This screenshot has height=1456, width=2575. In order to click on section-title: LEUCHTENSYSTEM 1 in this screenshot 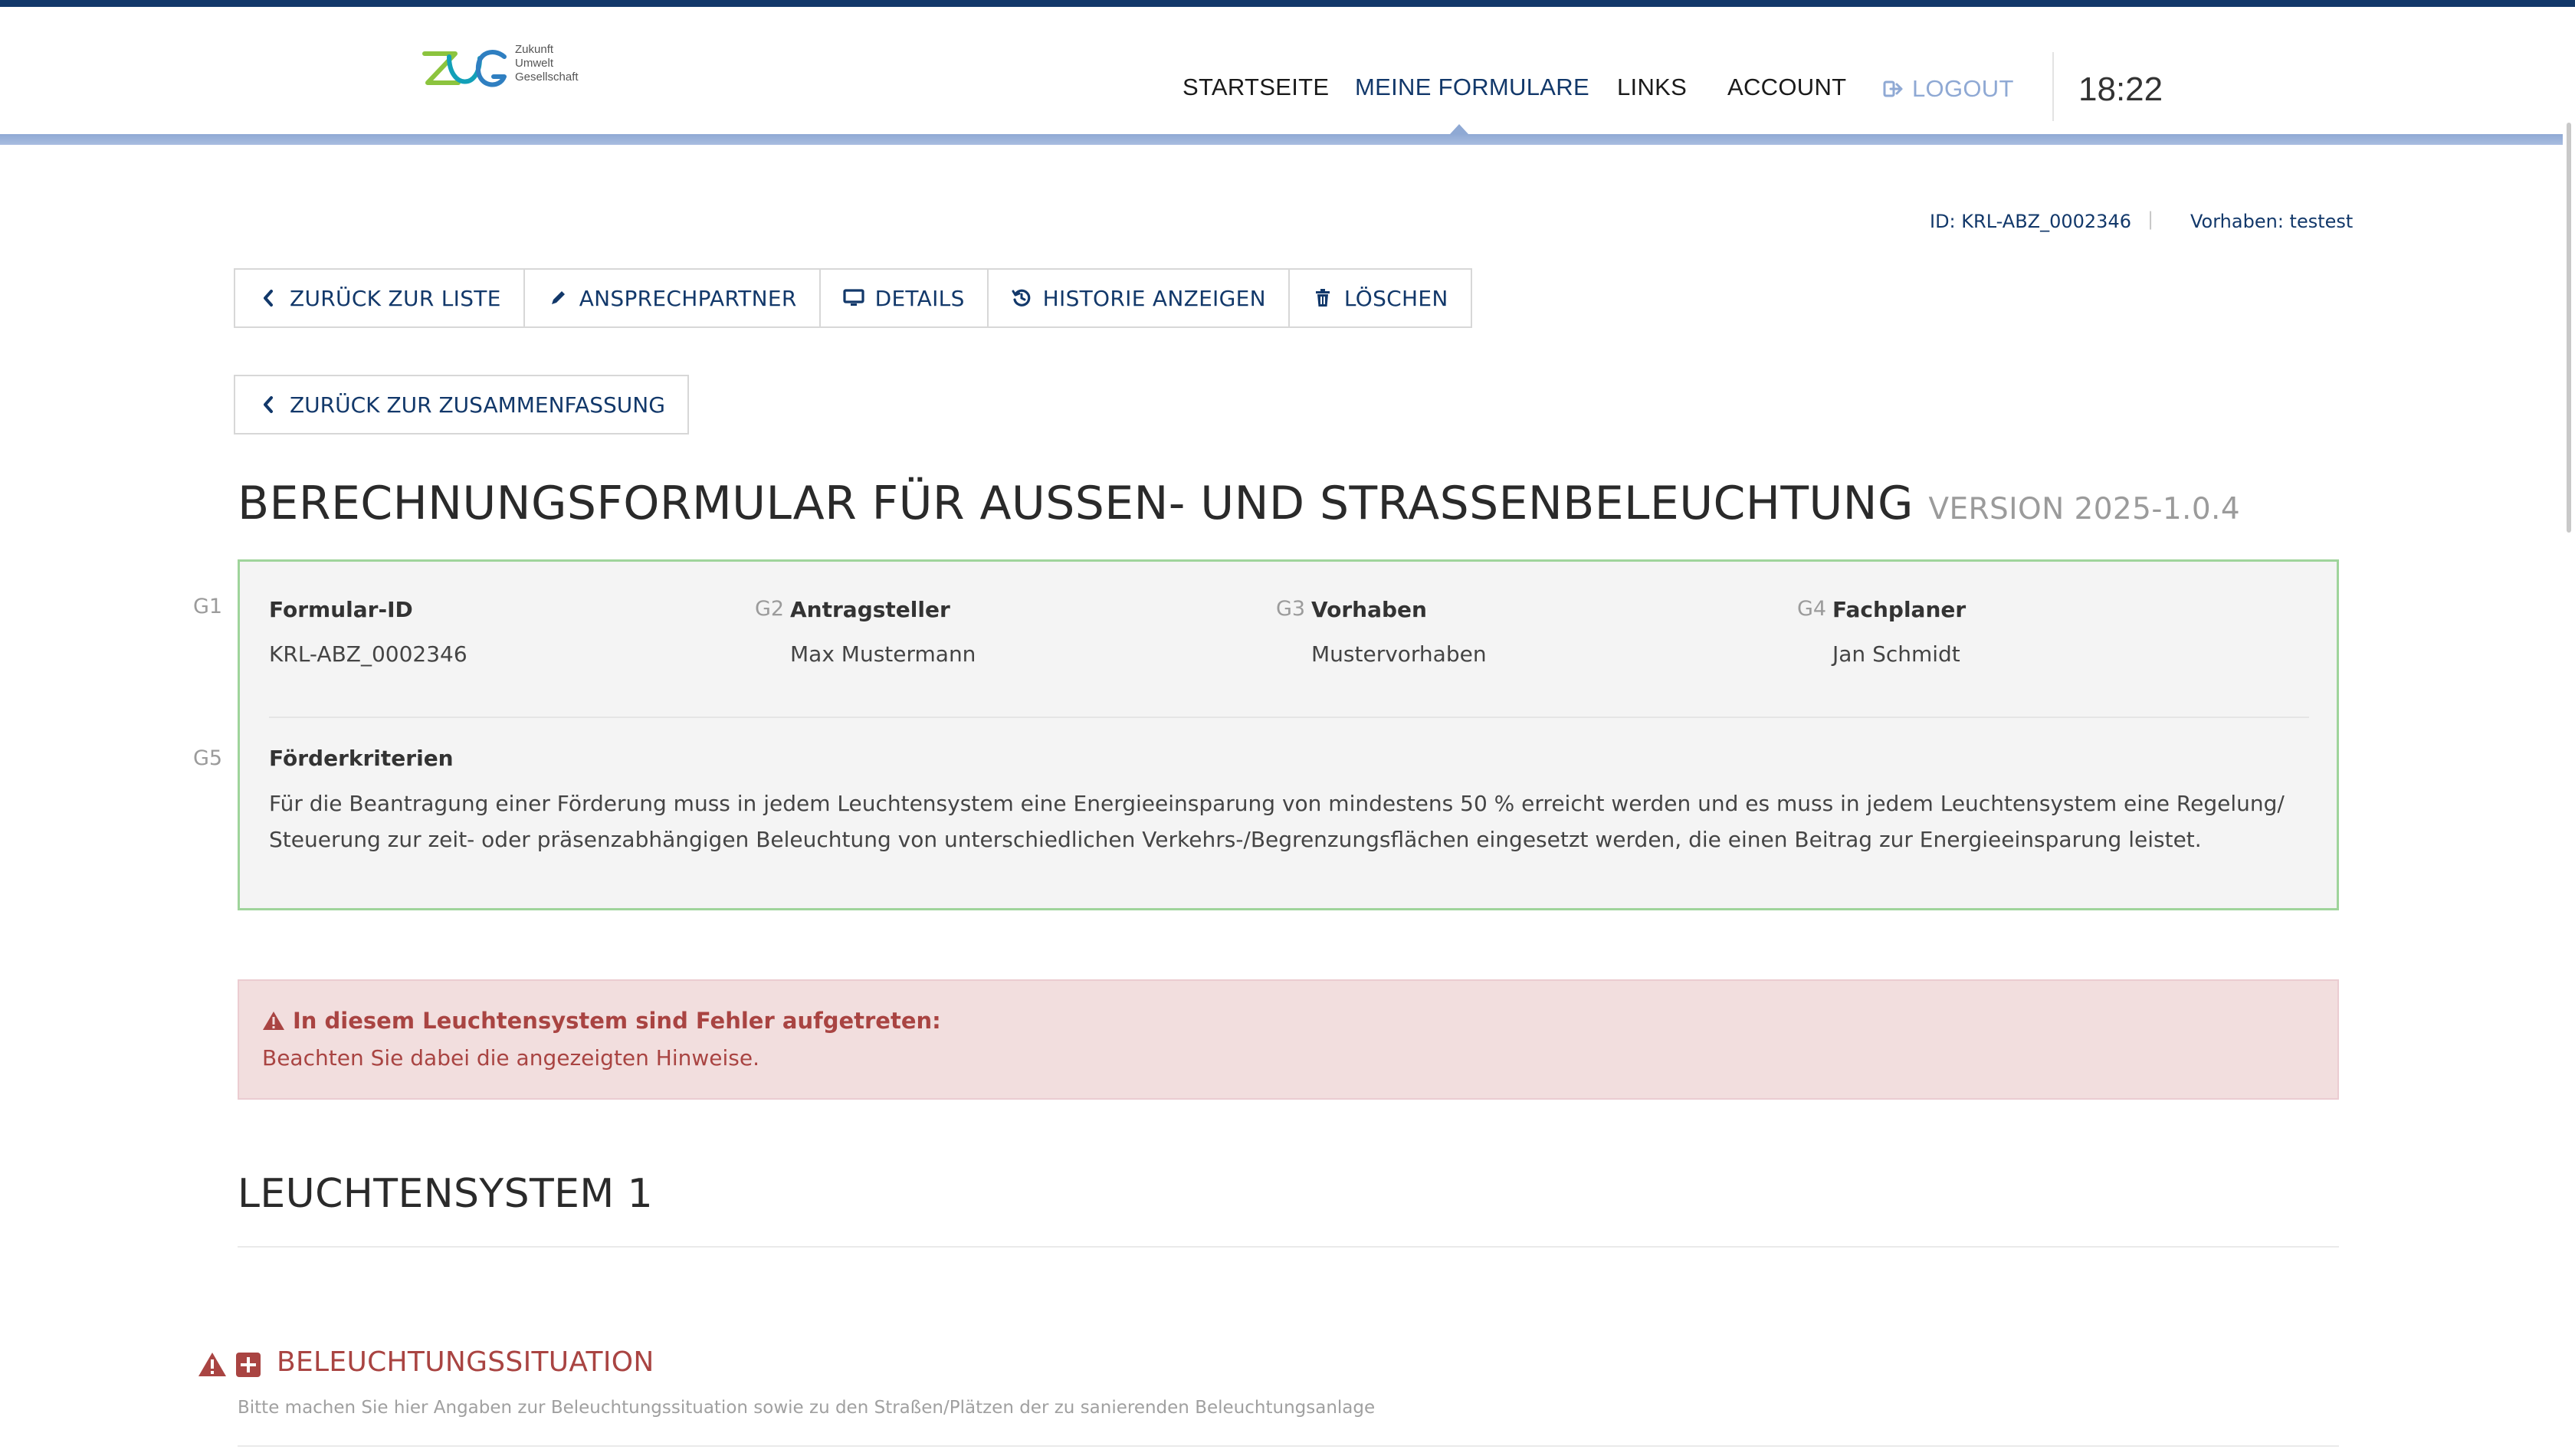, I will do `click(446, 1194)`.